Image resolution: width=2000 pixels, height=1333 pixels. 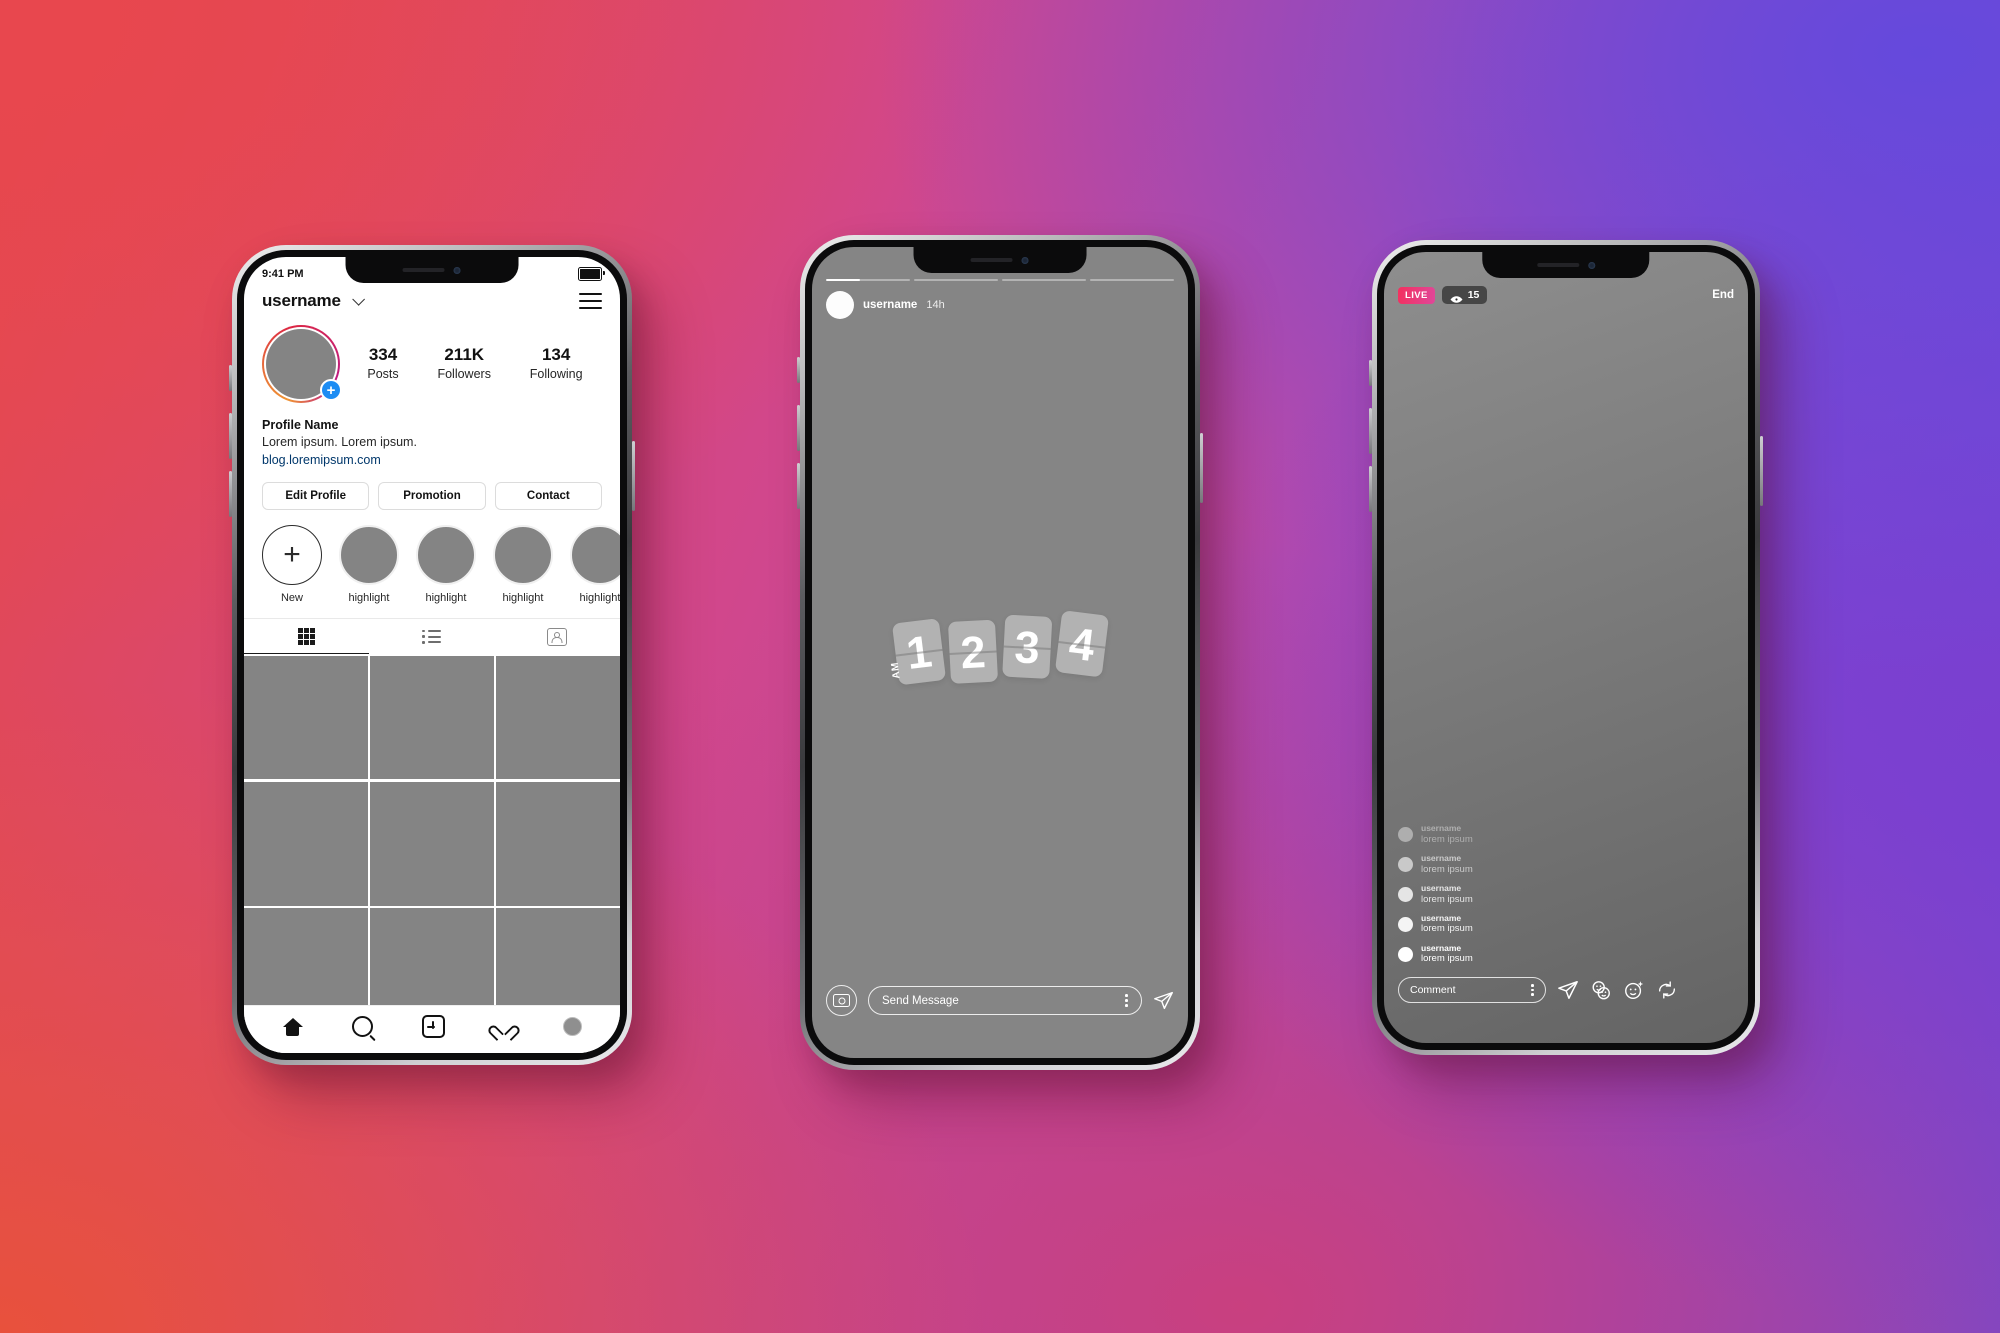 I want to click on phone-story: username 14h 1 AM 2 3 4 Send Message, so click(x=1000, y=652).